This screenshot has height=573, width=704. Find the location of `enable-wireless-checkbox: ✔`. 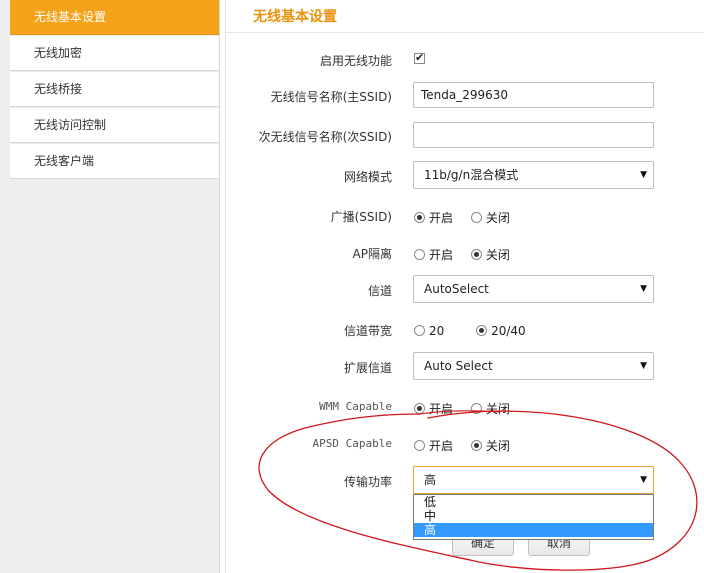

enable-wireless-checkbox: ✔ is located at coordinates (419, 57).